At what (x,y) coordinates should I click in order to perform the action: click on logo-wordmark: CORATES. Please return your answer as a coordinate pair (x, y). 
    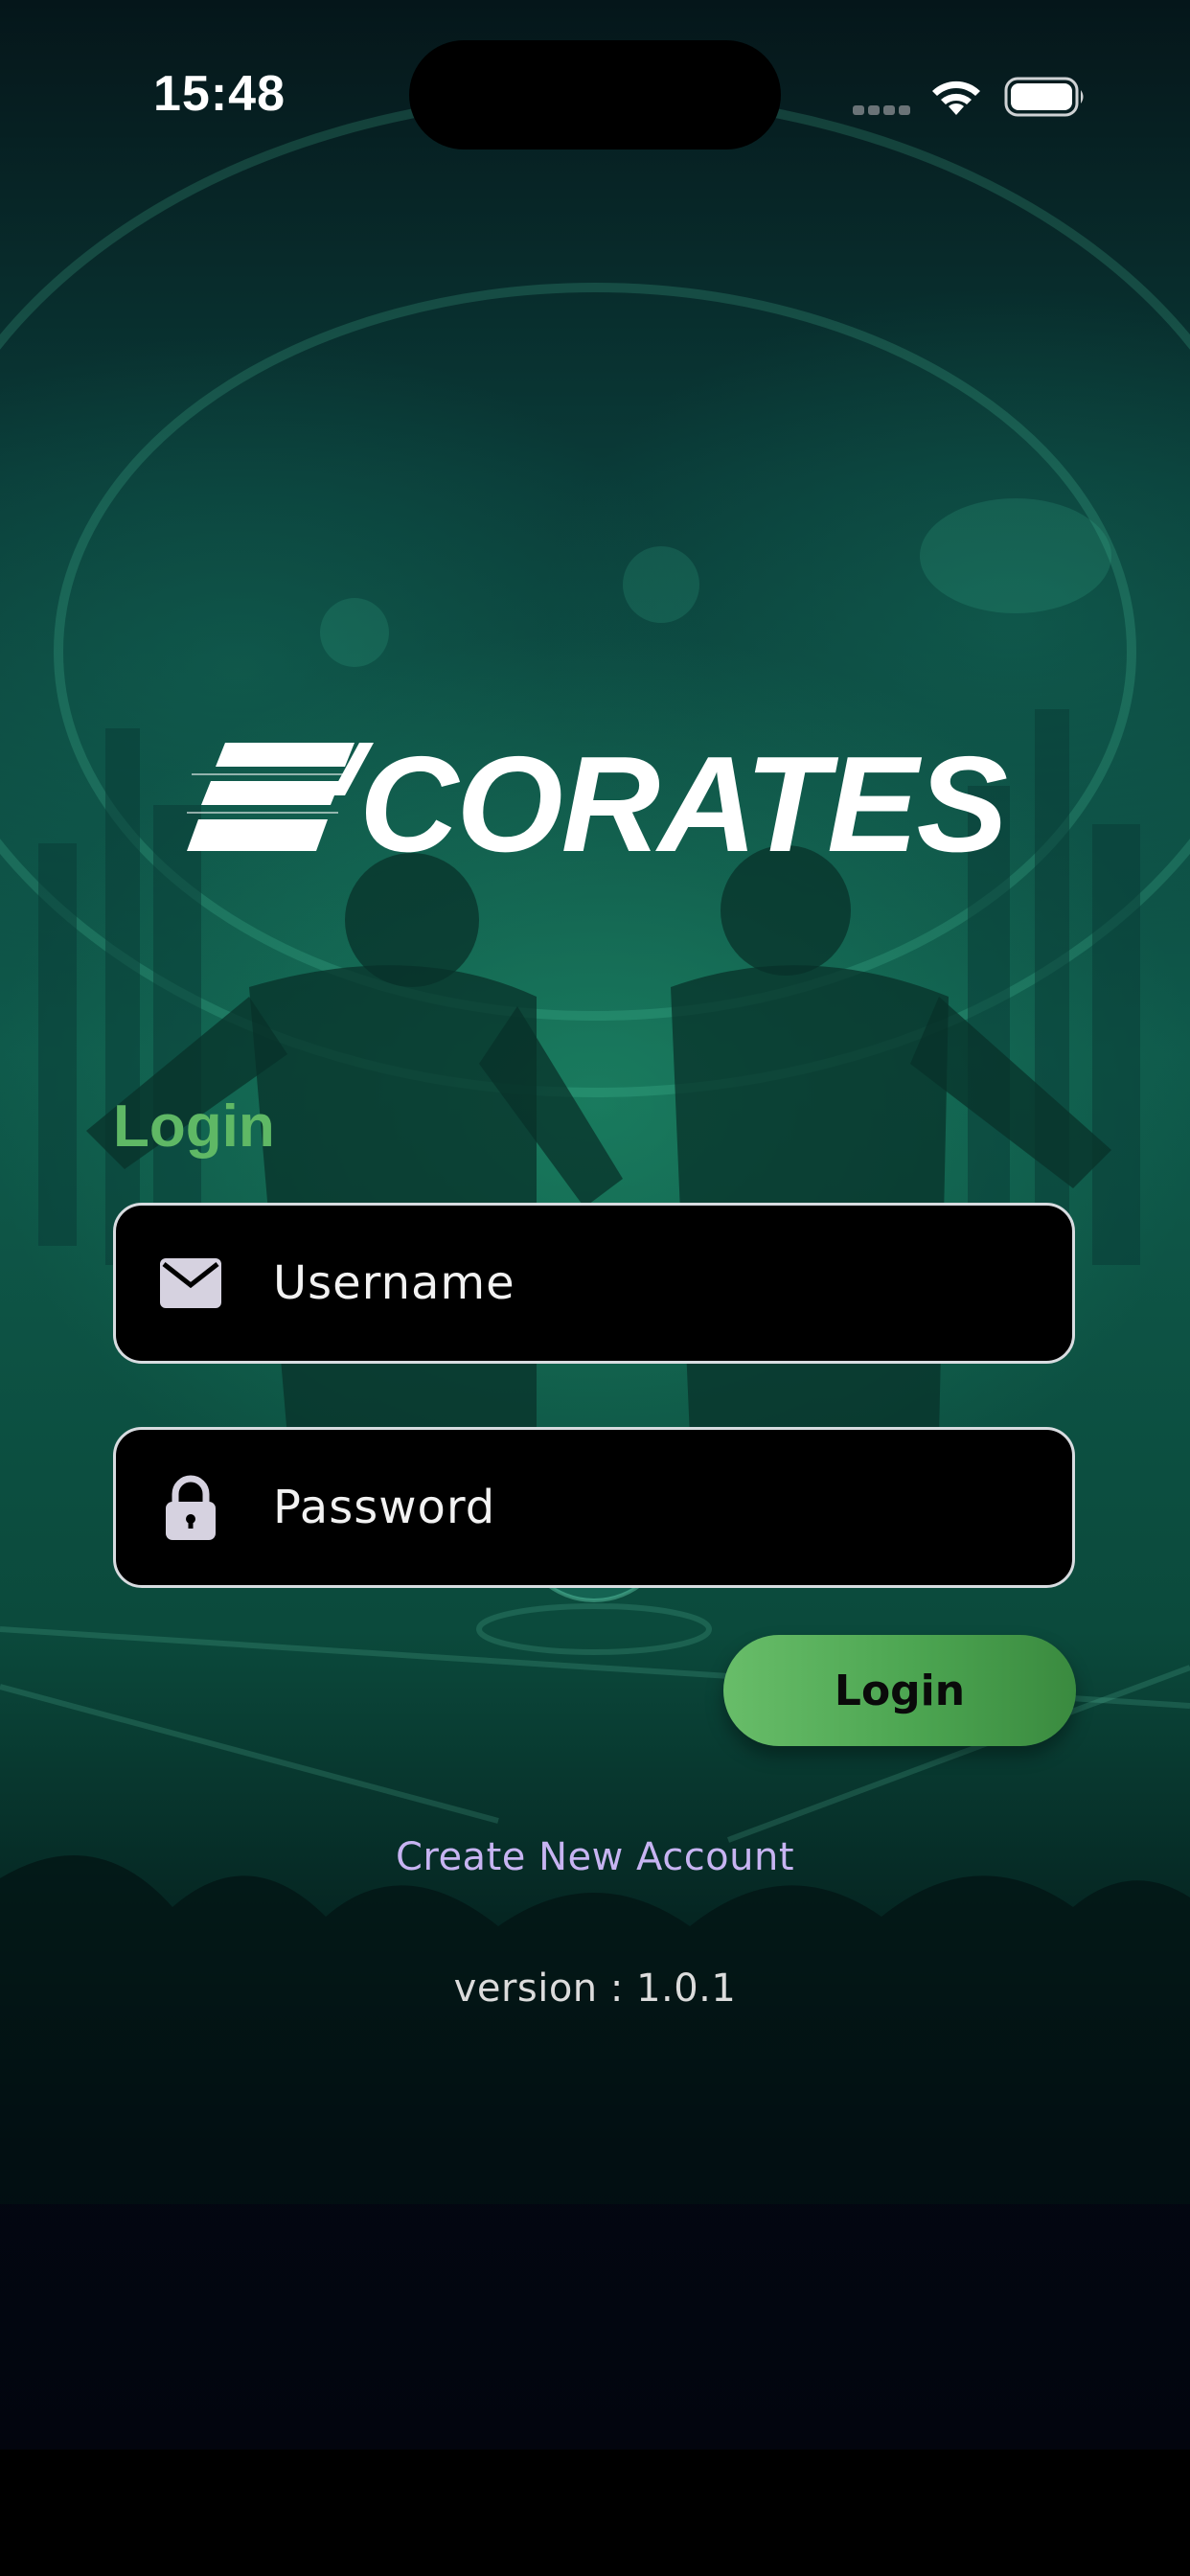
    Looking at the image, I should click on (683, 800).